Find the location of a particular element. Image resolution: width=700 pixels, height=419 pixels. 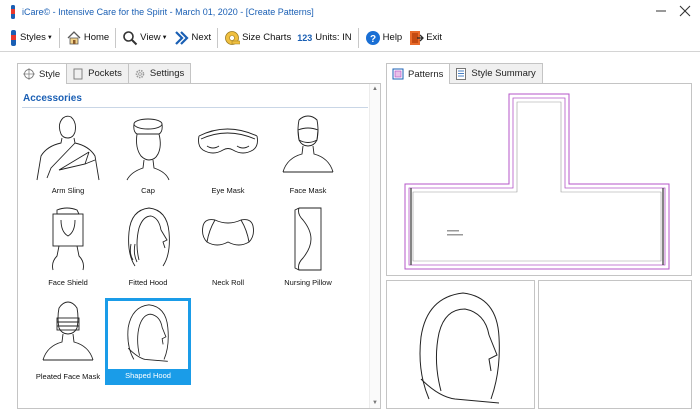

item-label: Cap is located at coordinates (148, 190).